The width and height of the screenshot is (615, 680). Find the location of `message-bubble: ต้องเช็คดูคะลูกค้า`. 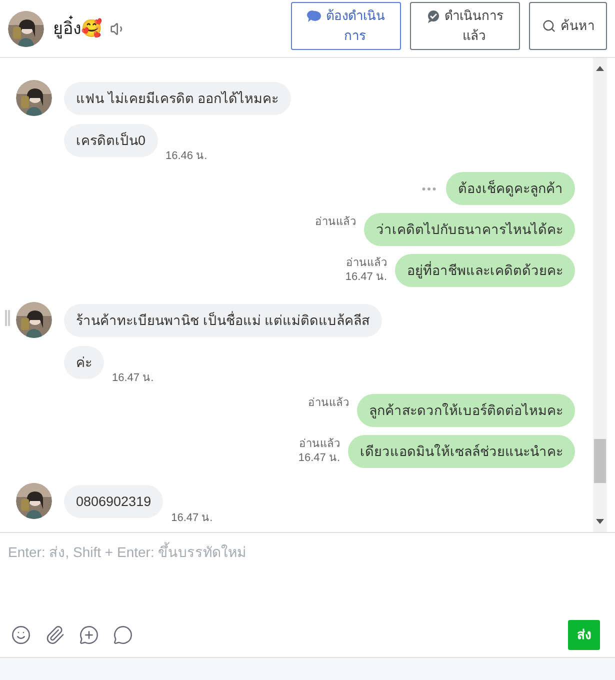

message-bubble: ต้องเช็คดูคะลูกค้า is located at coordinates (510, 188).